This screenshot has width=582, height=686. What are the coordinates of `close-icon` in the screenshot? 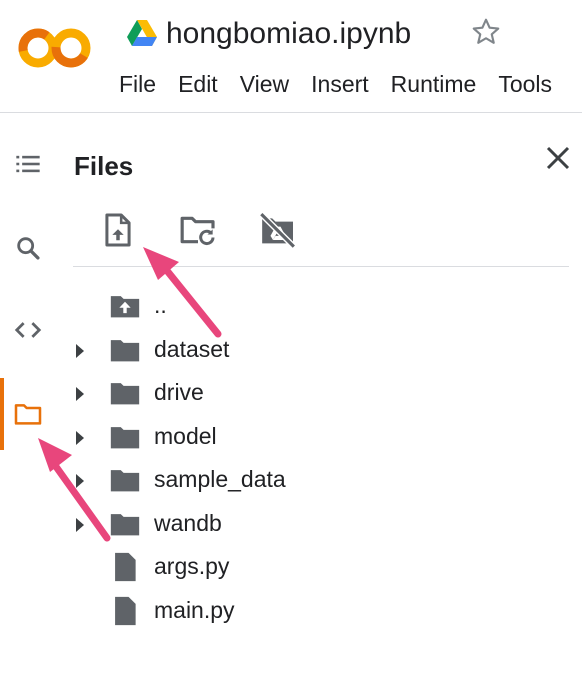 It's located at (558, 158).